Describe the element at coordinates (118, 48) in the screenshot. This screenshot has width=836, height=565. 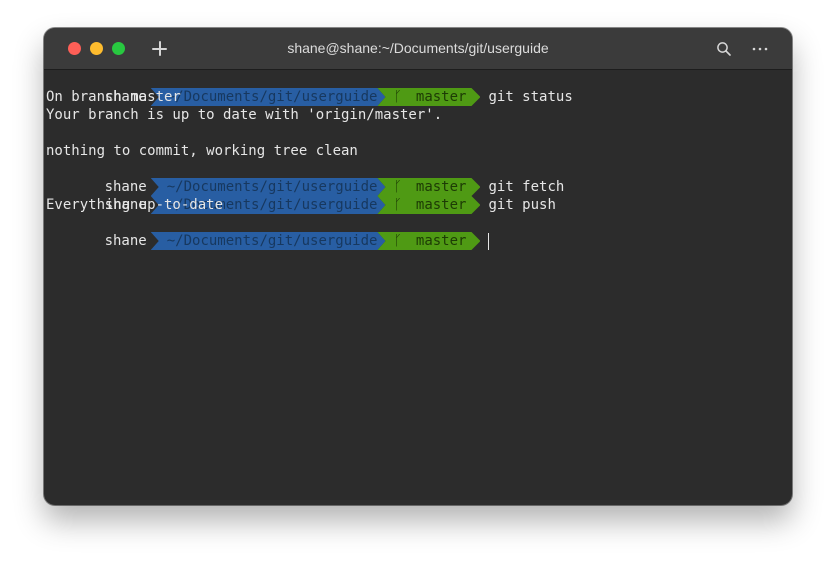
I see `maximize-button` at that location.